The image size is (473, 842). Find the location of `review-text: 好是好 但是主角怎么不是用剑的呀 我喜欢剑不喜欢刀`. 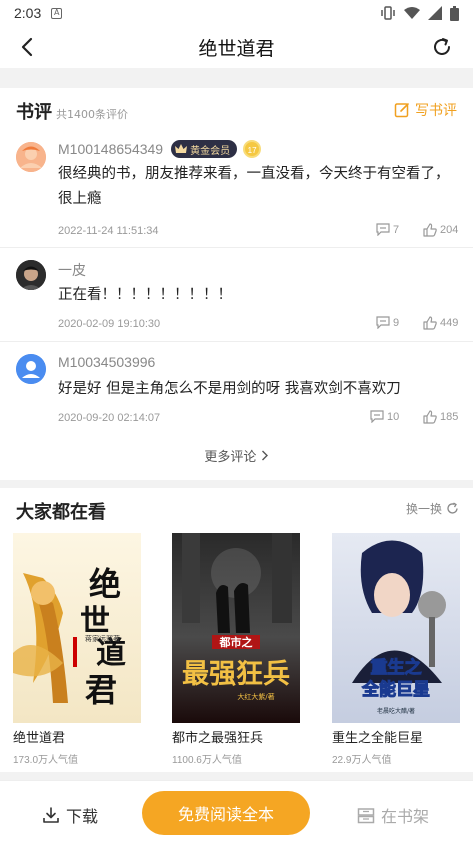

review-text: 好是好 但是主角怎么不是用剑的呀 我喜欢剑不喜欢刀 is located at coordinates (229, 389).